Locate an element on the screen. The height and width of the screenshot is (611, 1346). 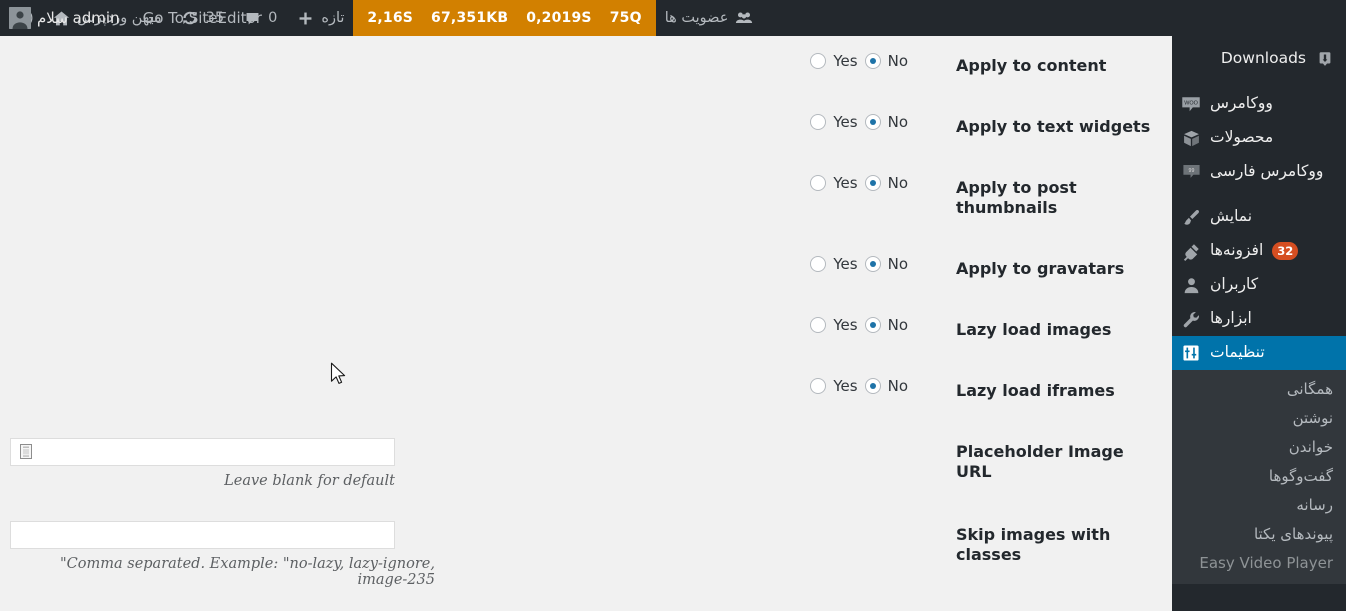
radio-group-apply-to-gravatars: Yes No is located at coordinates (459, 264).